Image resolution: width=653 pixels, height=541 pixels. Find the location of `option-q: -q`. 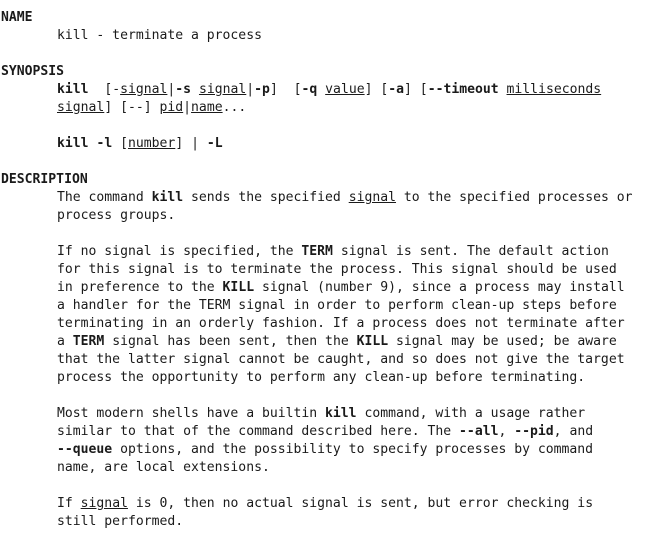

option-q: -q is located at coordinates (309, 89).